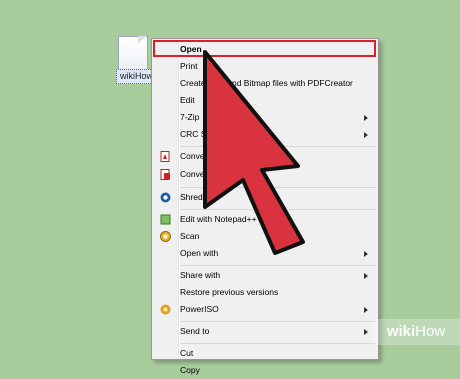 The height and width of the screenshot is (379, 460). Describe the element at coordinates (265, 370) in the screenshot. I see `menu-item-copy: Copy` at that location.